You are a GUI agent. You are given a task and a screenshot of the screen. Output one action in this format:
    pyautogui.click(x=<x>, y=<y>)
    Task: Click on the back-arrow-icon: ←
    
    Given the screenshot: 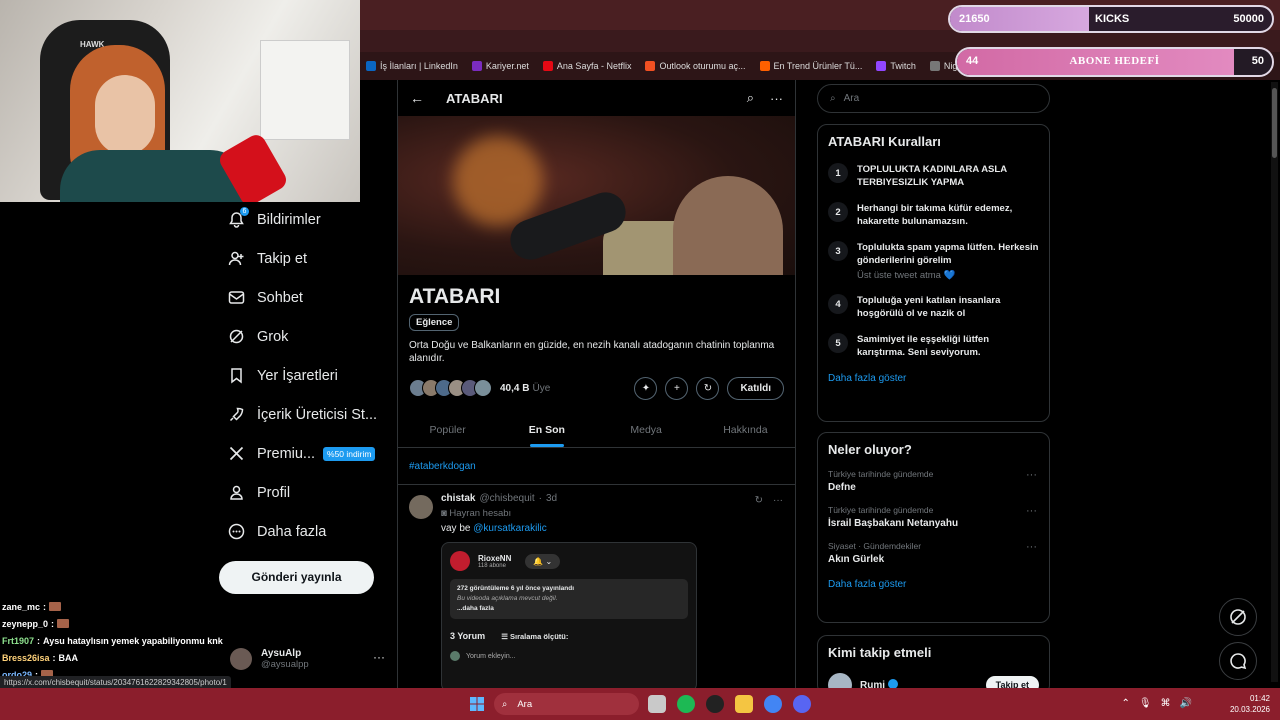 What is the action you would take?
    pyautogui.click(x=417, y=98)
    